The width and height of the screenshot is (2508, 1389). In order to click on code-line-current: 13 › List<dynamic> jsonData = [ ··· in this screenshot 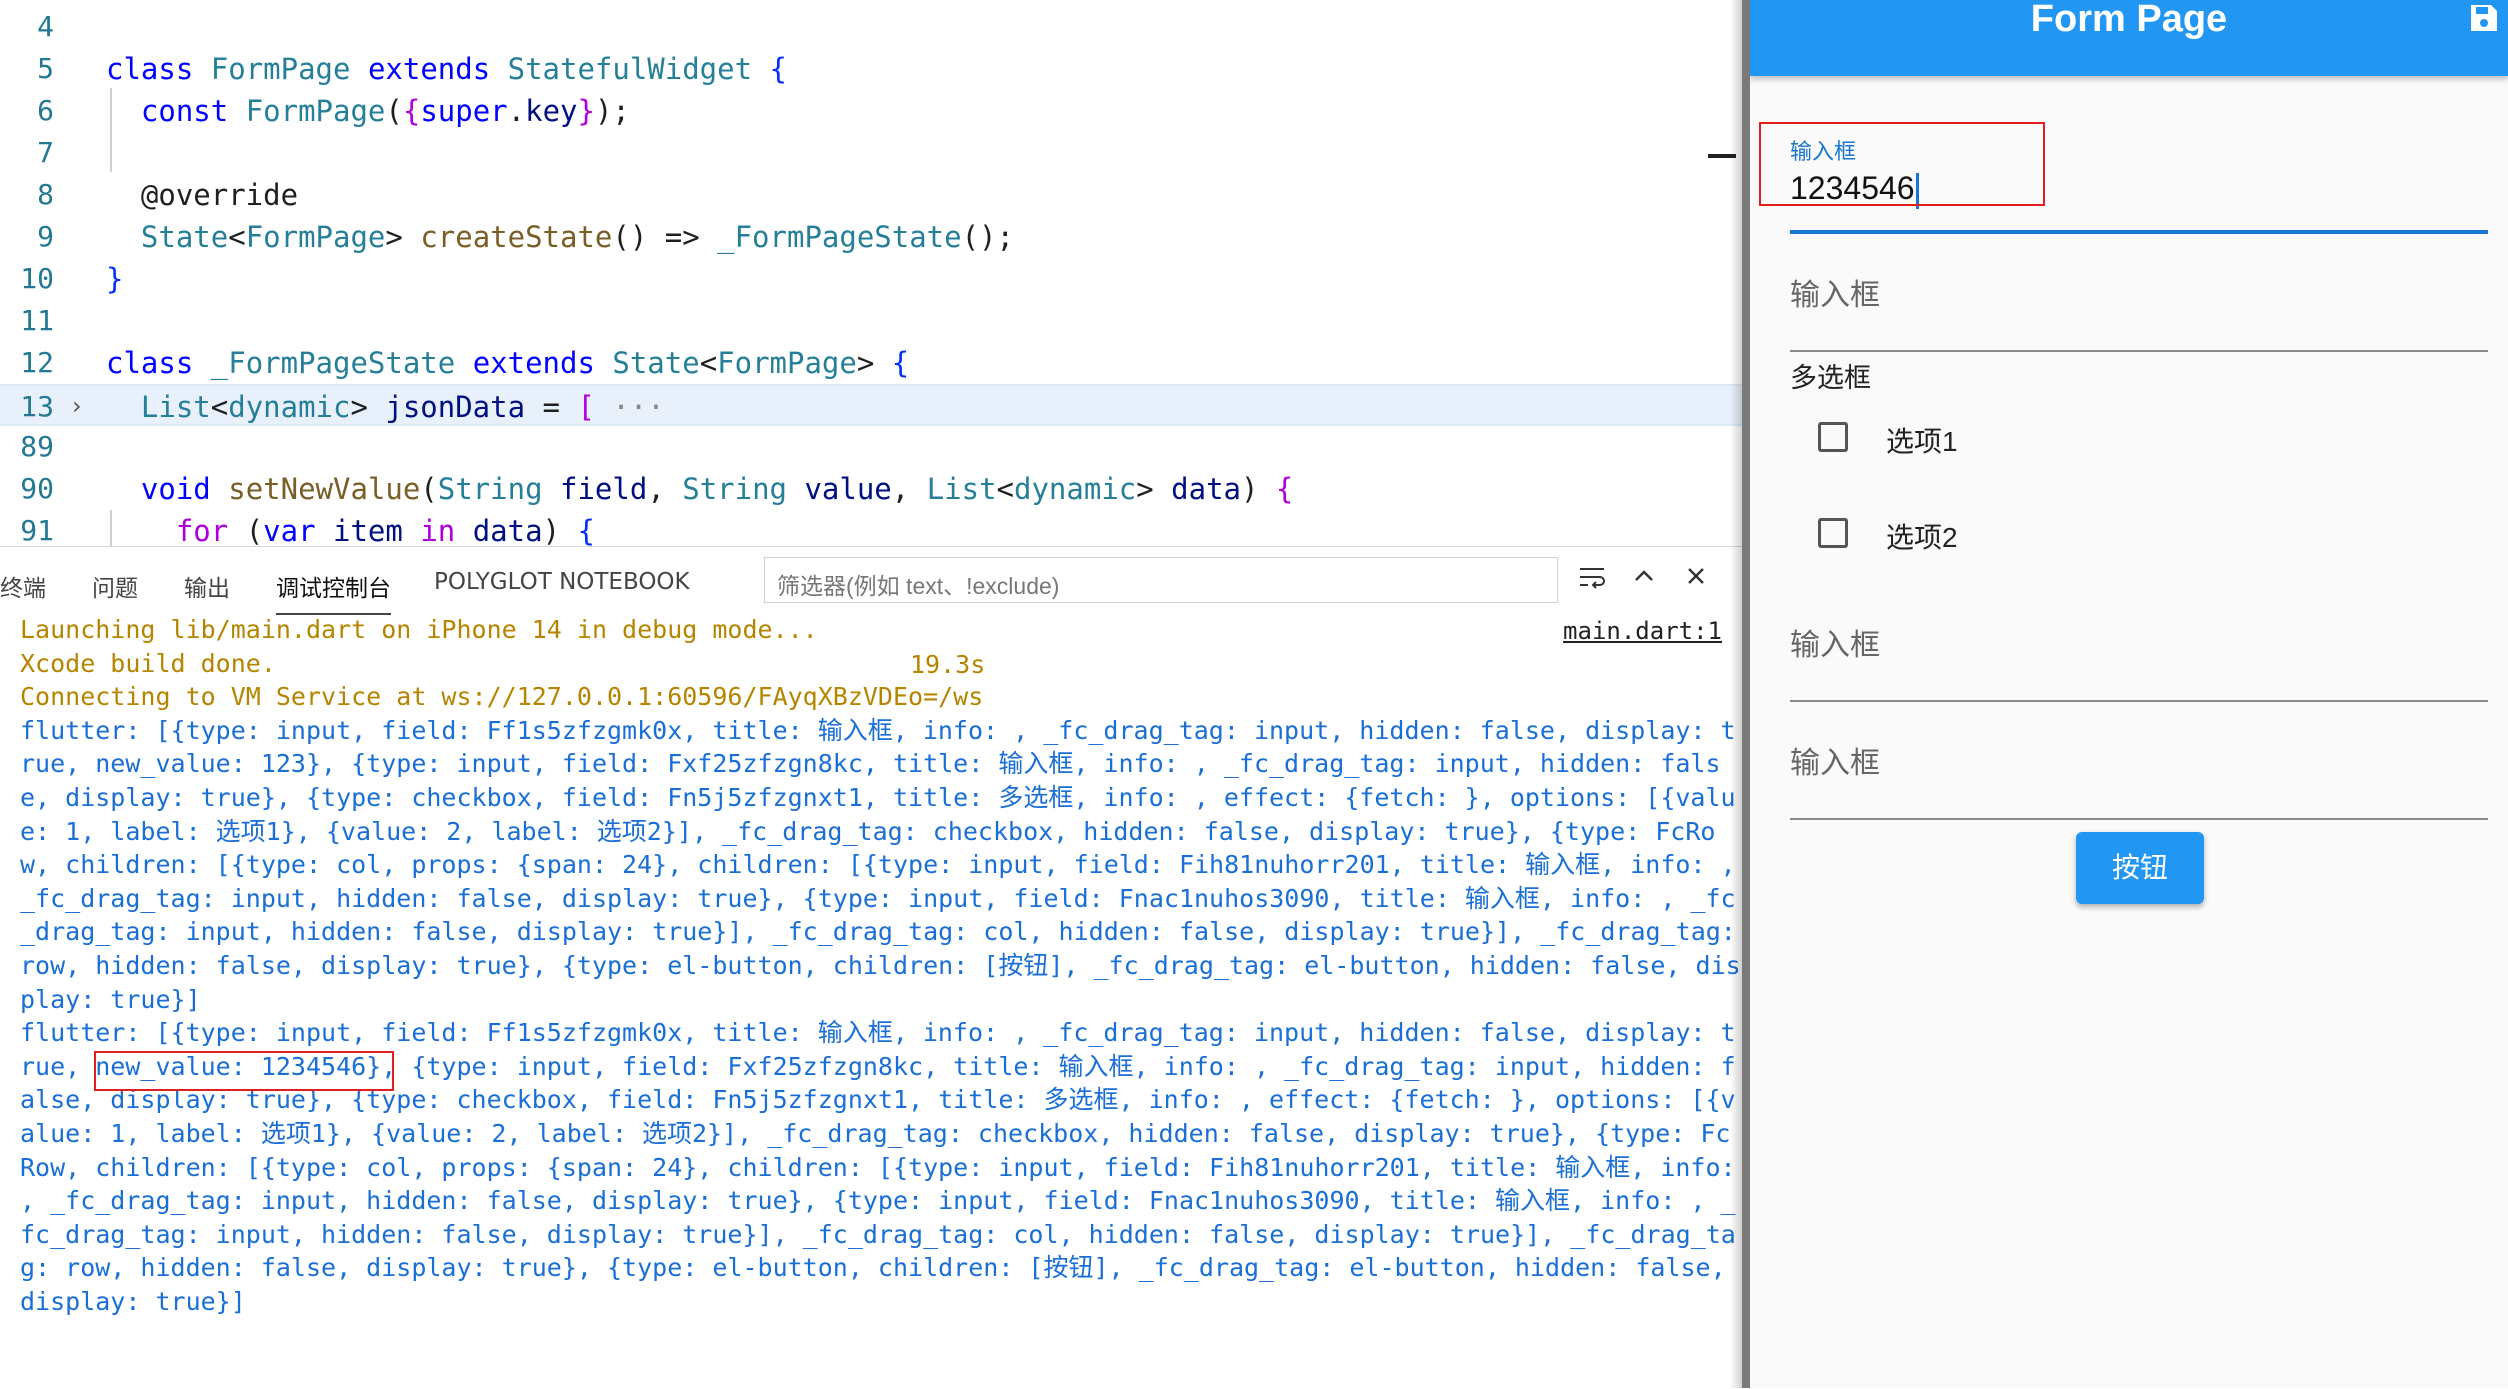, I will do `click(871, 405)`.